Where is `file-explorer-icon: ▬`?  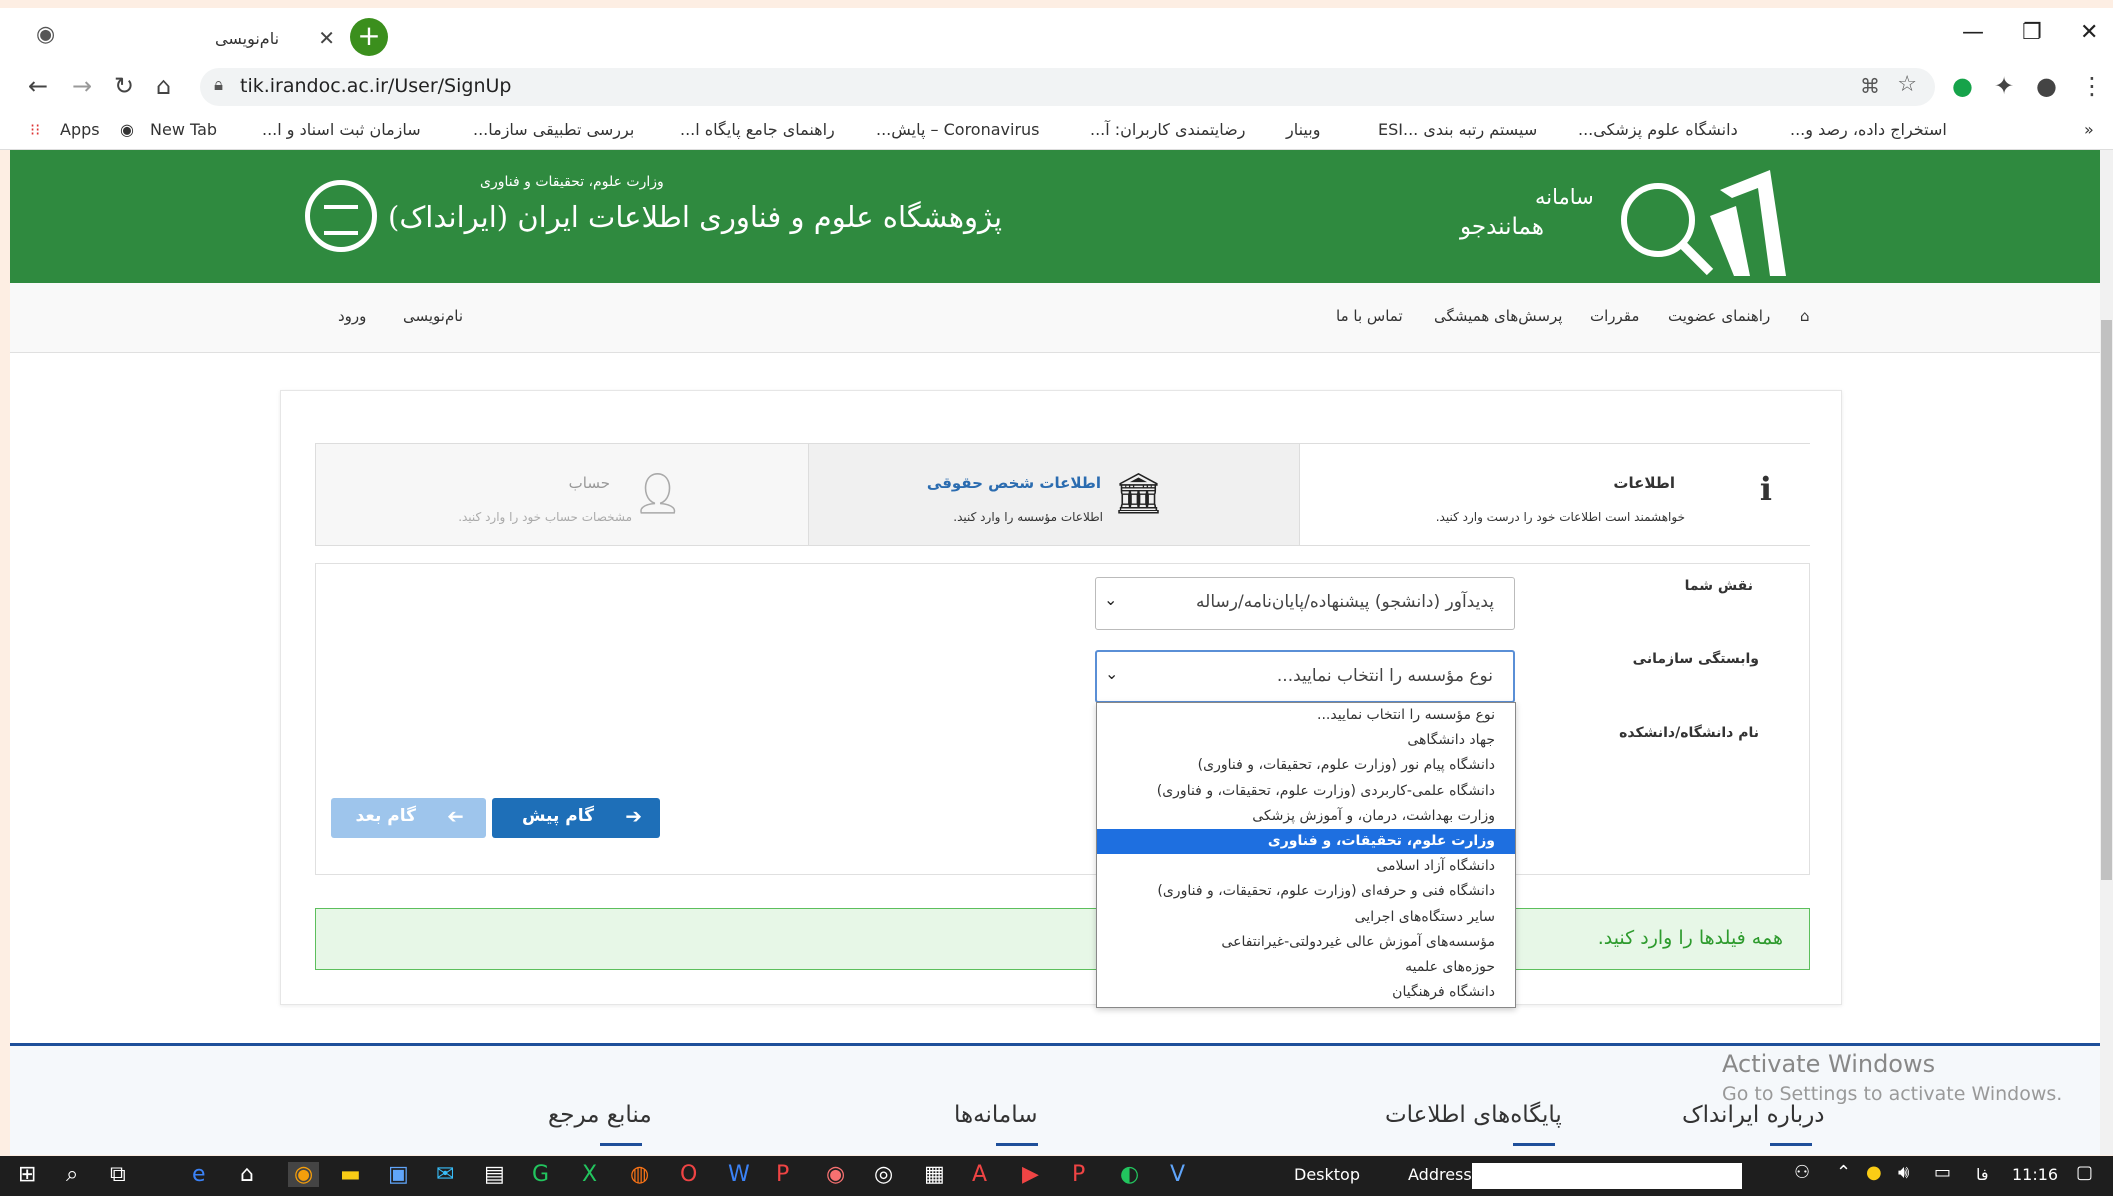
file-explorer-icon: ▬ is located at coordinates (350, 1174).